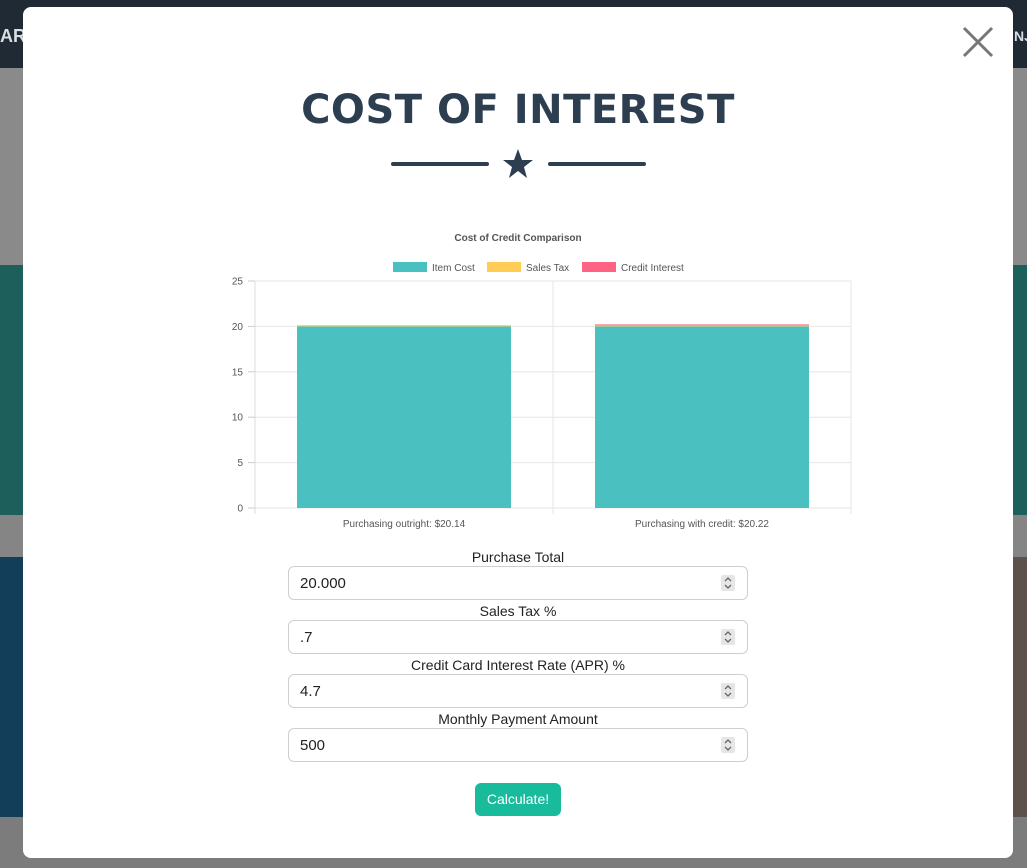 The width and height of the screenshot is (1027, 868). What do you see at coordinates (453, 268) in the screenshot?
I see `legend-label: Item Cost` at bounding box center [453, 268].